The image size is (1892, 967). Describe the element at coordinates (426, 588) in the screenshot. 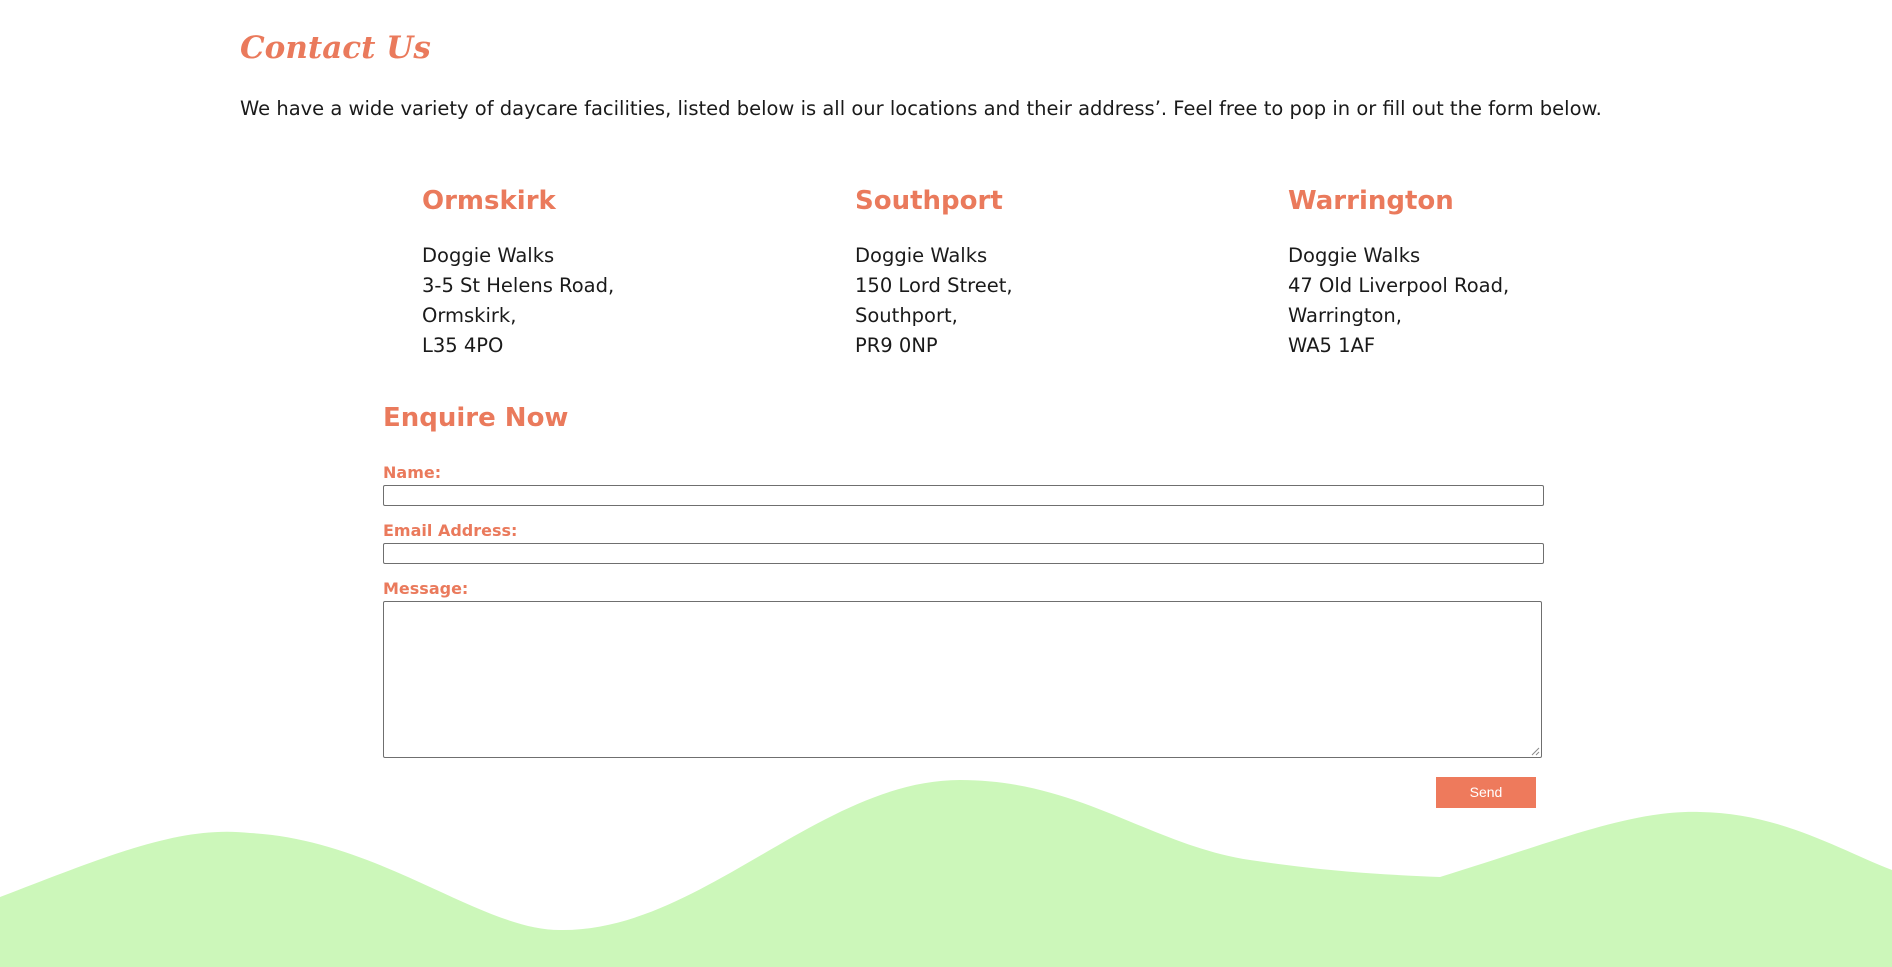

I see `message-label: Message:` at that location.